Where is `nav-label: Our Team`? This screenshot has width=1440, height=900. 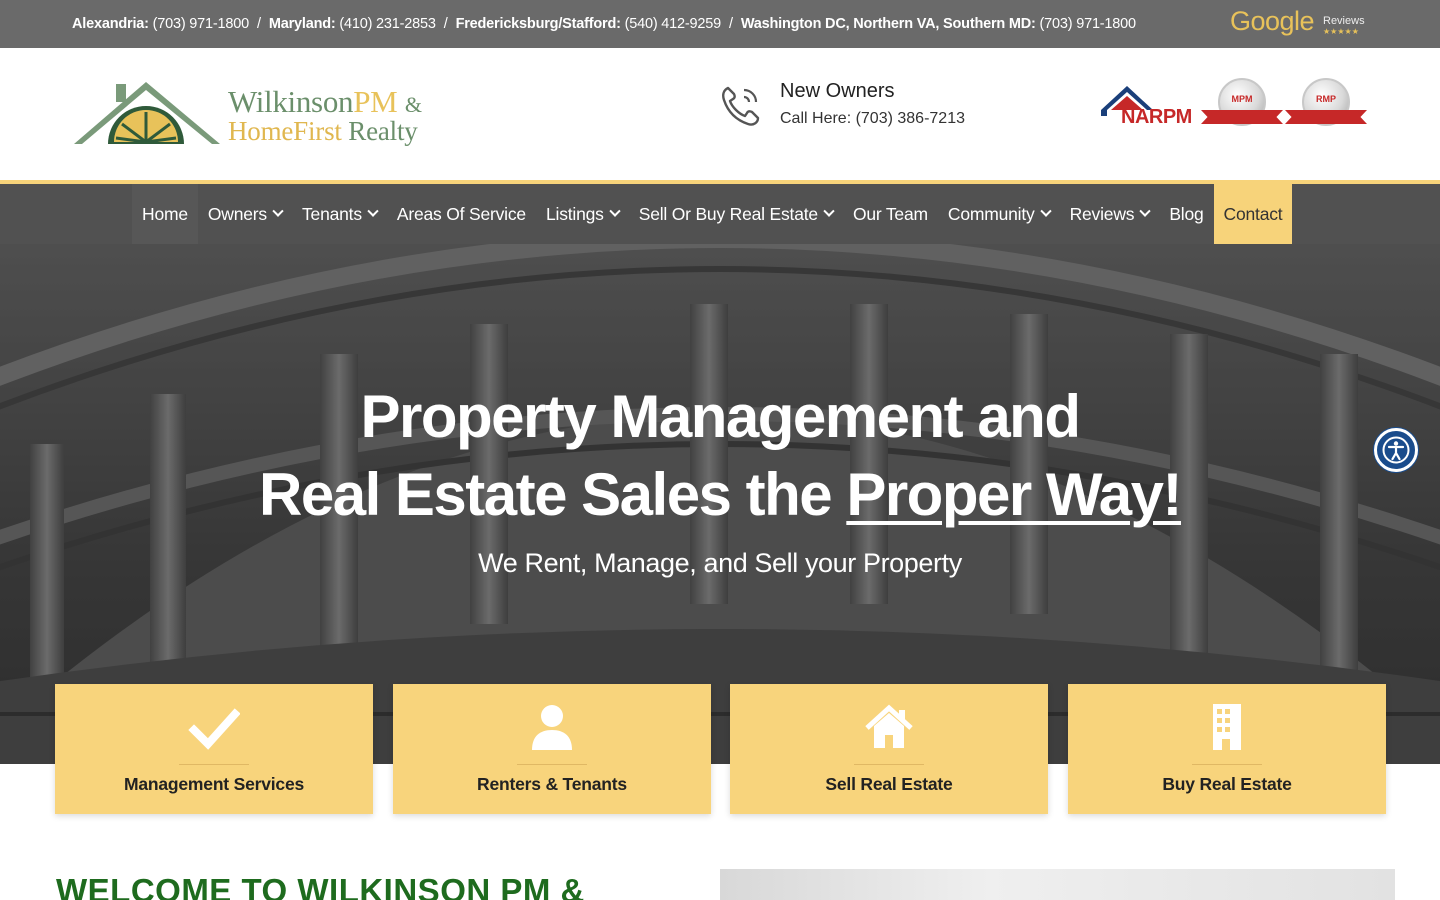 nav-label: Our Team is located at coordinates (890, 213).